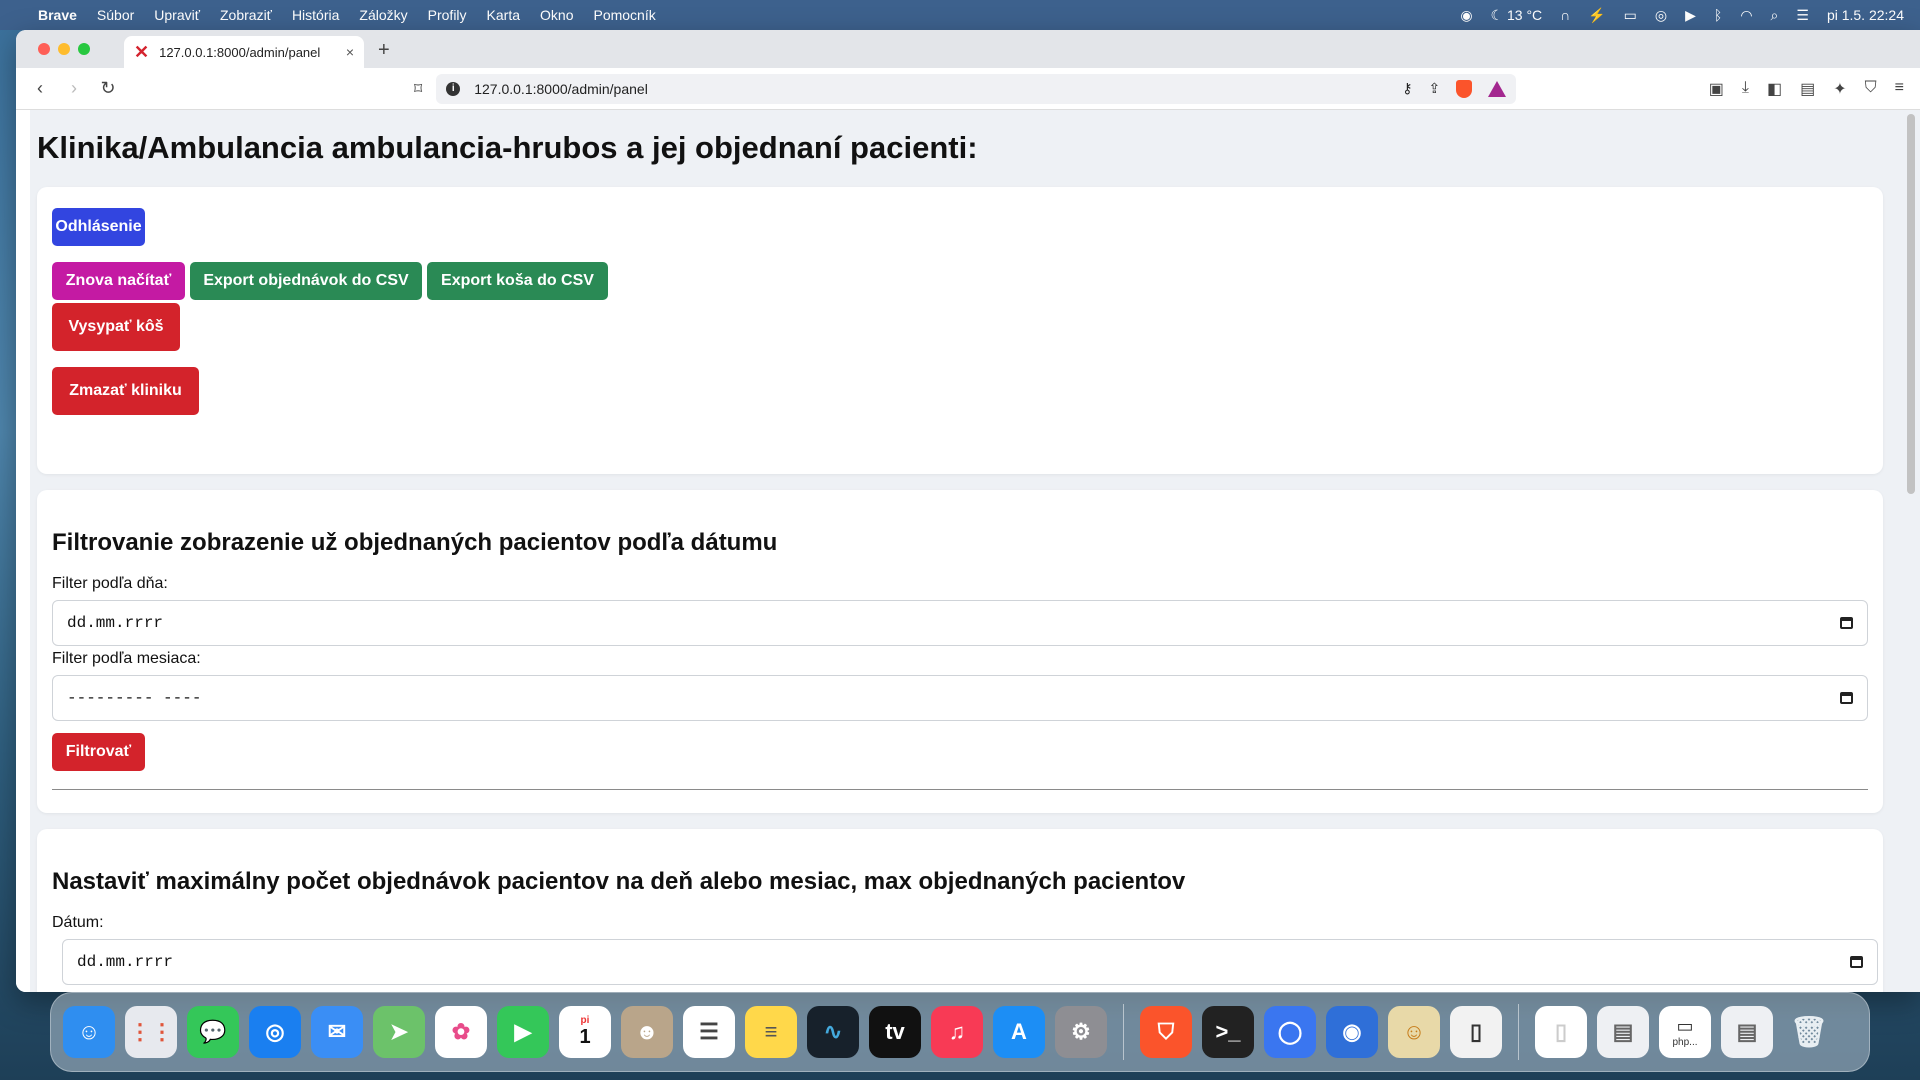 The height and width of the screenshot is (1080, 1920). I want to click on tab-admin-panel: ✕ 127.0.0.1:8000/admin/panel ×, so click(244, 52).